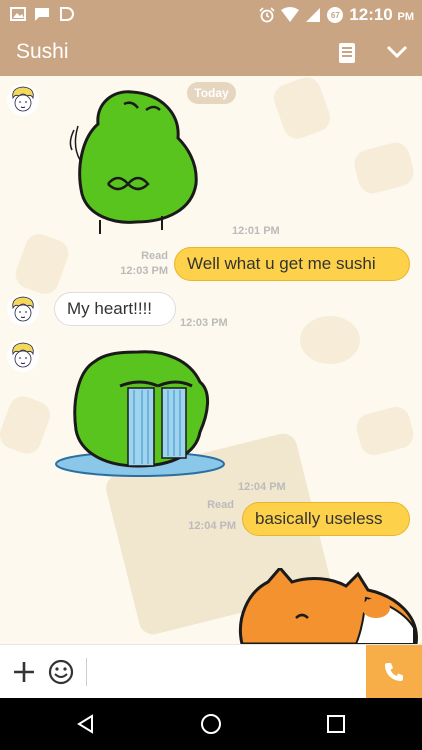 This screenshot has width=422, height=750. I want to click on outgoing-message-bubble: basically useless, so click(326, 519).